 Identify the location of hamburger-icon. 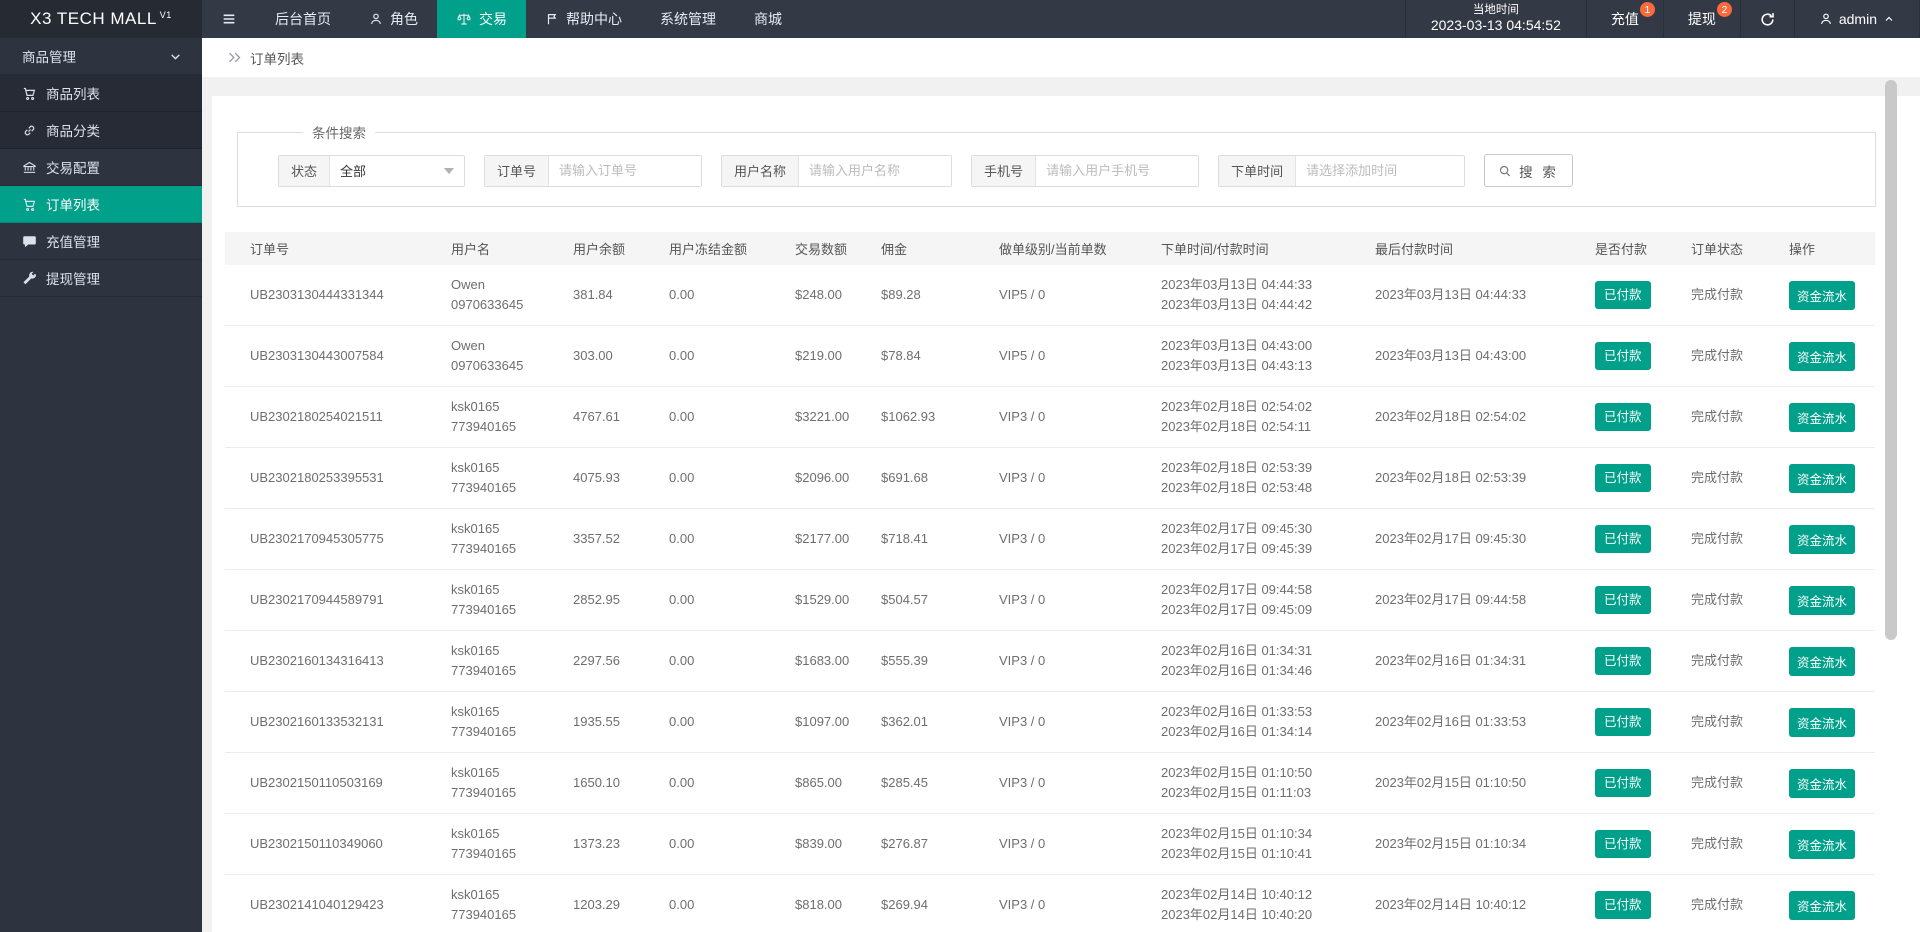
(229, 19).